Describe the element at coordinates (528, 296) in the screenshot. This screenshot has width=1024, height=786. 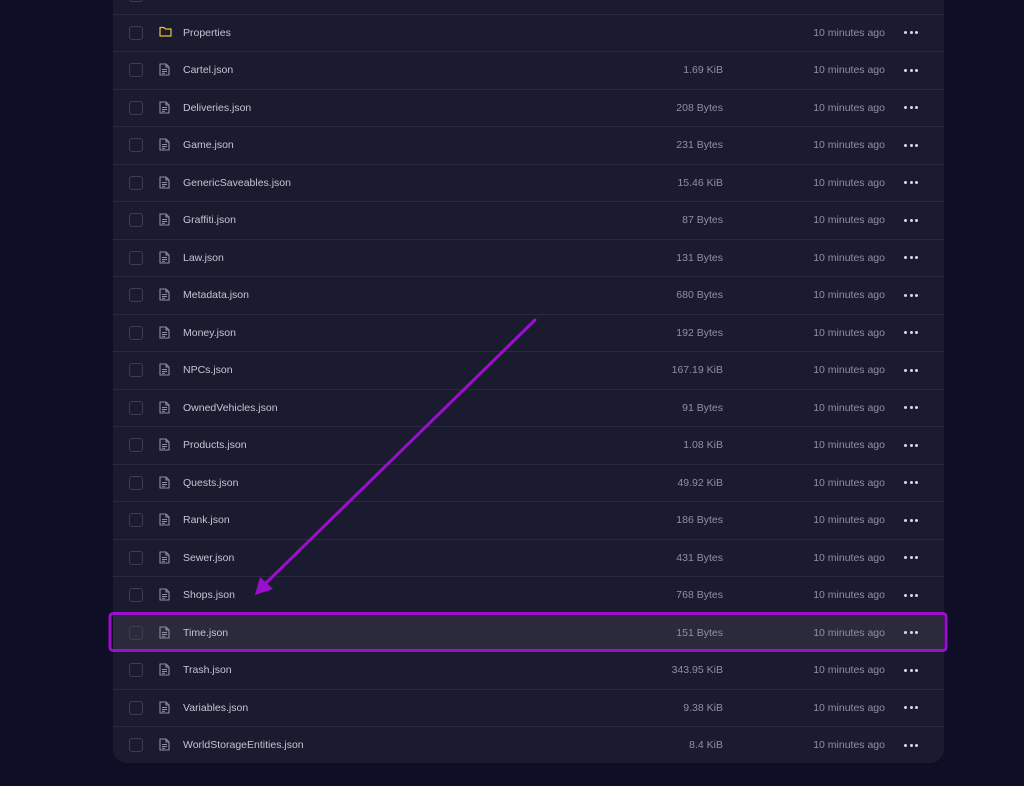
I see `file-row: Metadata.json 680 Bytes 10 minutes ago` at that location.